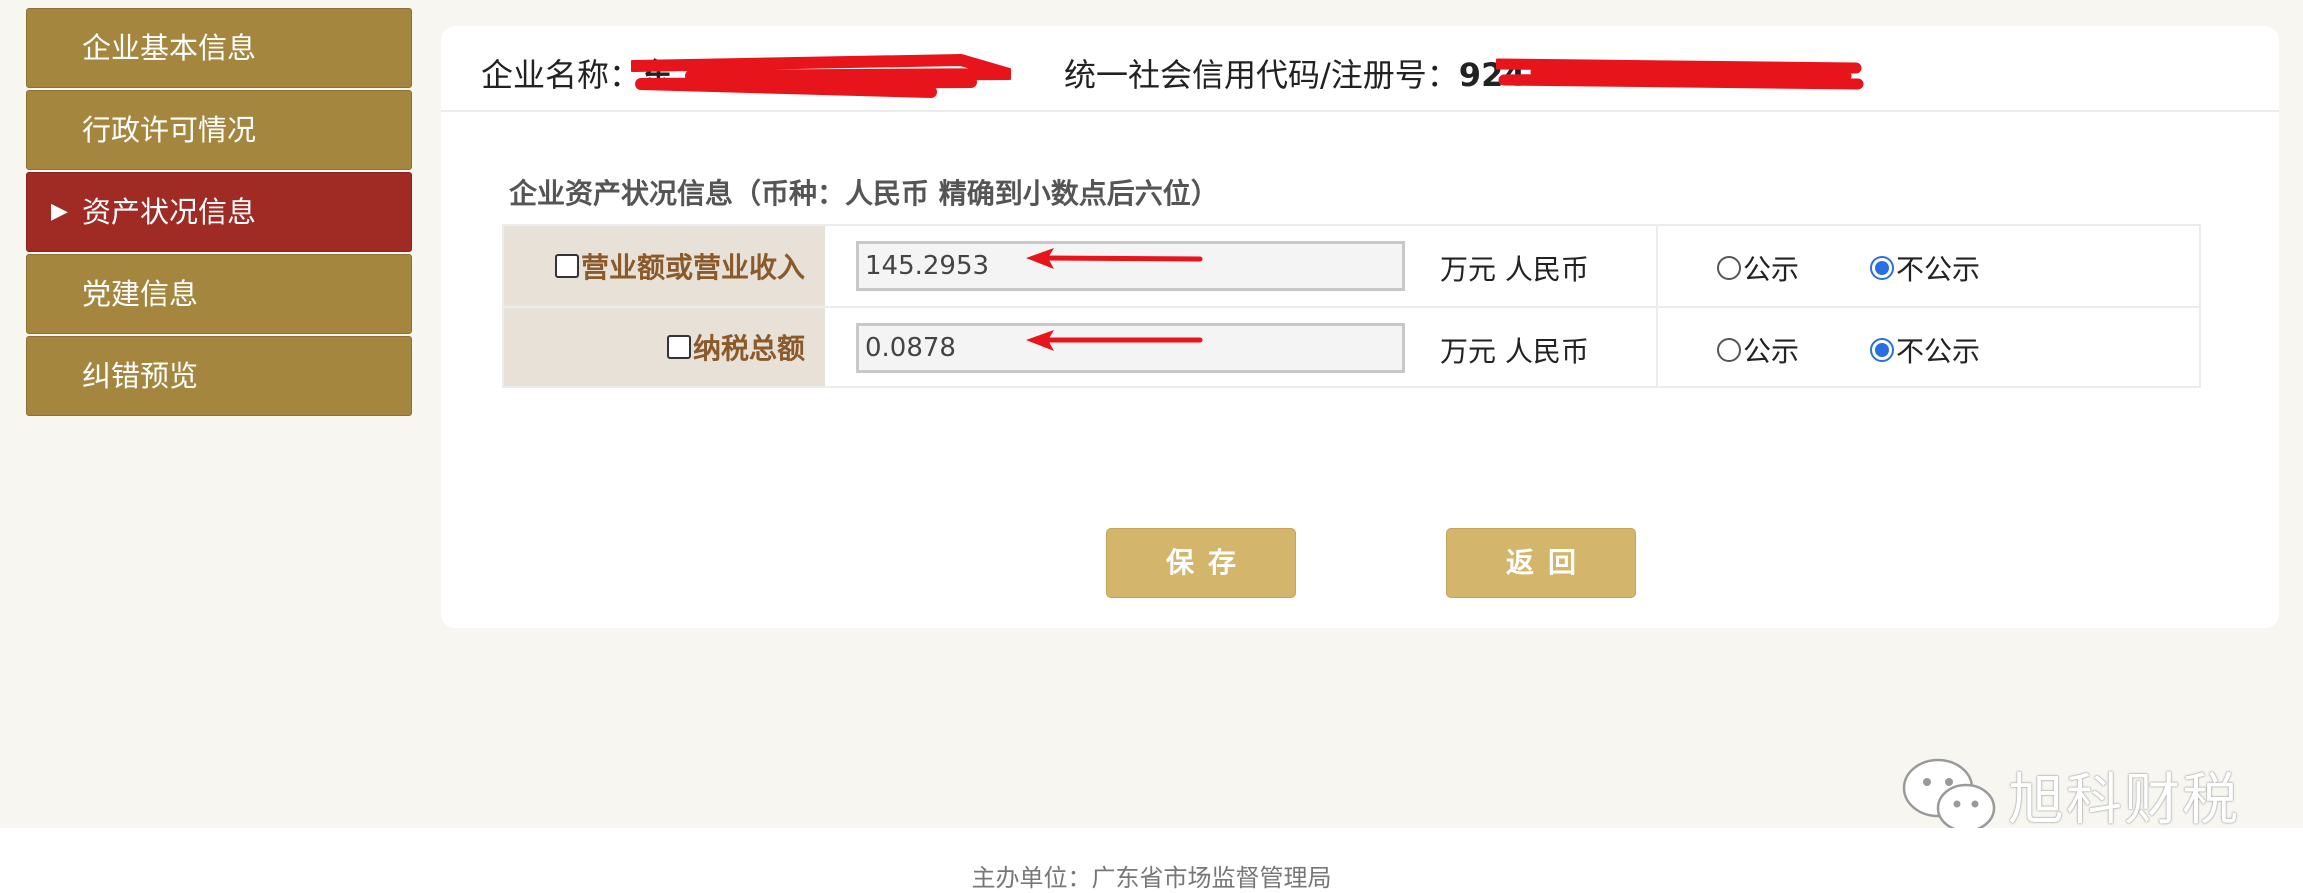 This screenshot has width=2303, height=893. What do you see at coordinates (1151, 860) in the screenshot?
I see `footer: 主办单位：广东省市场监督管理局` at bounding box center [1151, 860].